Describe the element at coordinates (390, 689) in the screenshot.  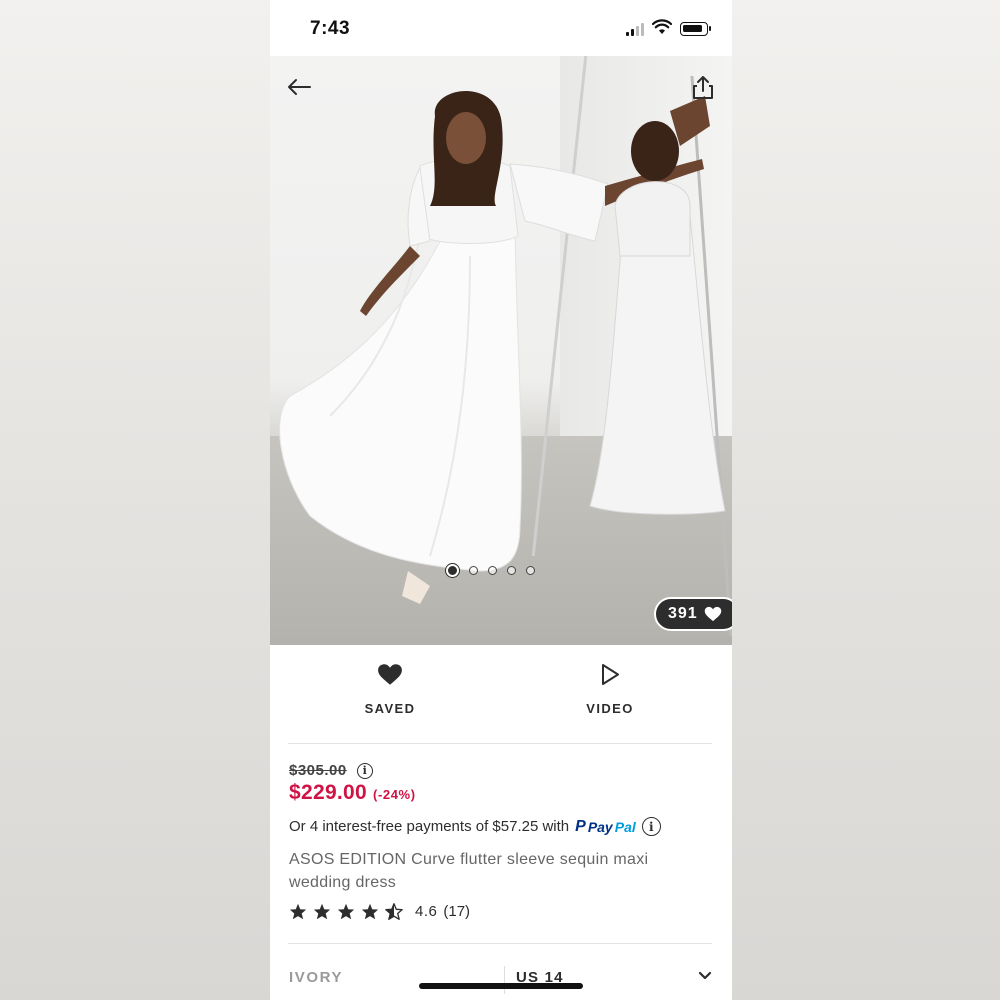
I see `save-button: SAVED` at that location.